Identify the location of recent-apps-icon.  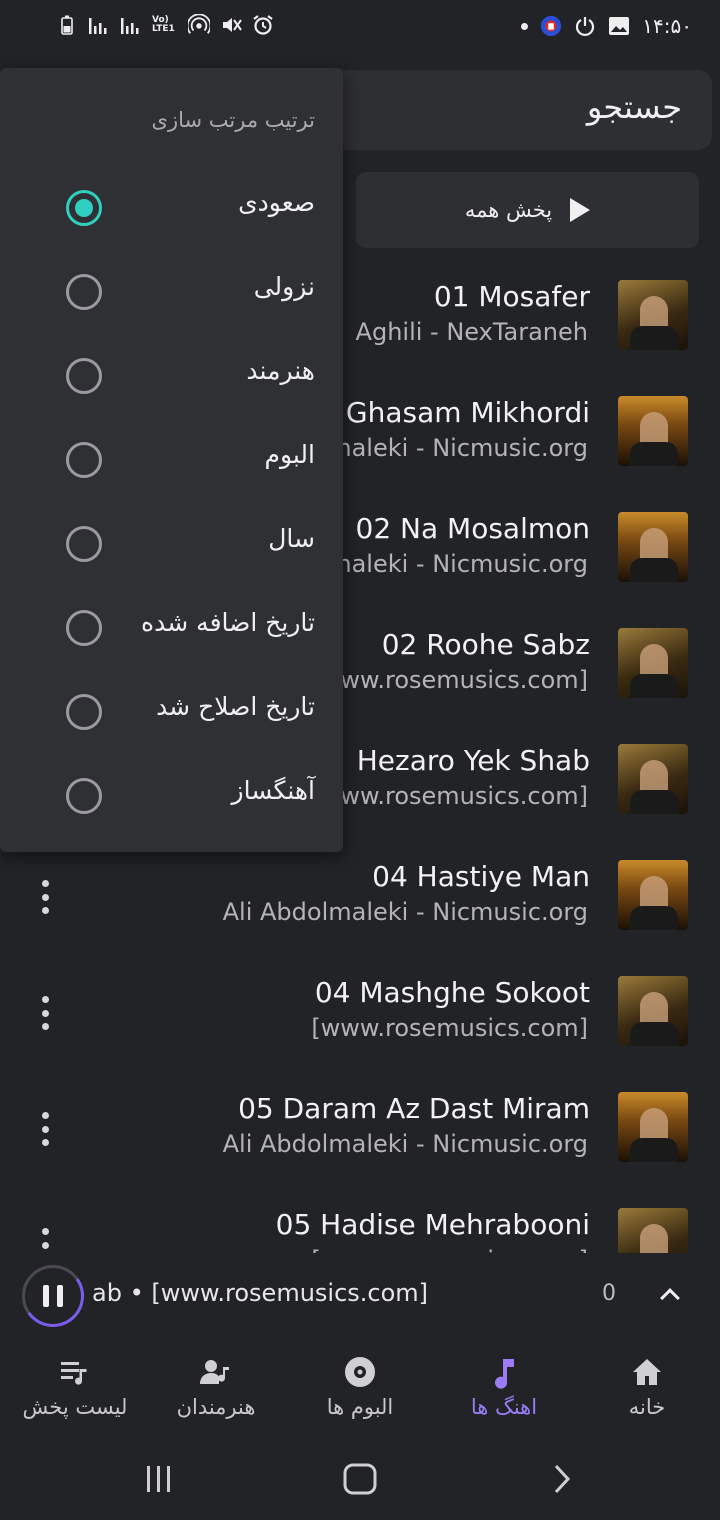
(158, 1479).